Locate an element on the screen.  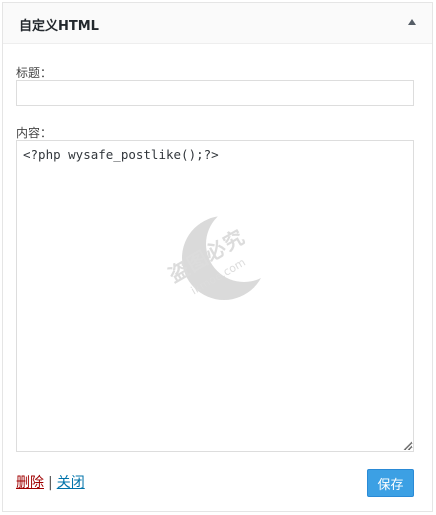
close-link: 关闭 is located at coordinates (71, 483).